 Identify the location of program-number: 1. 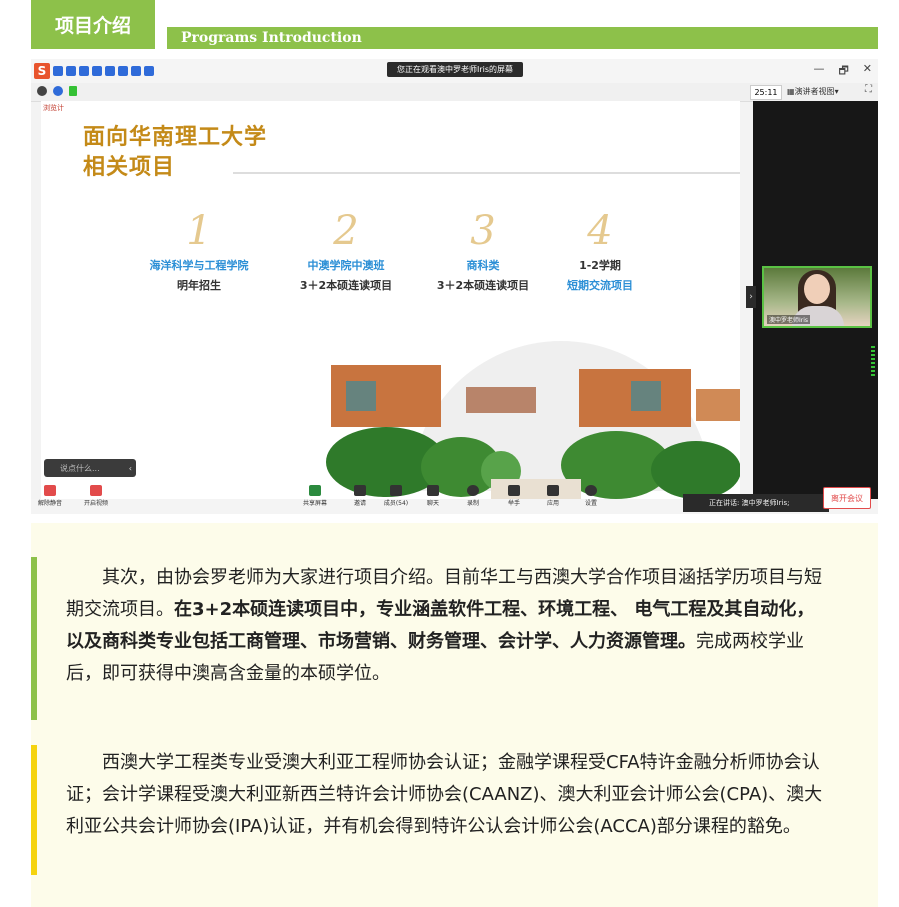
(199, 231).